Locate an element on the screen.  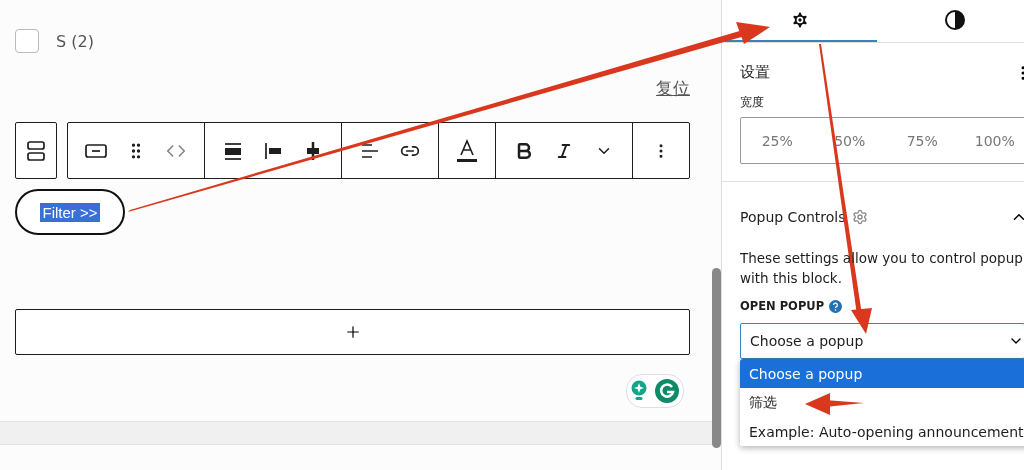
field-label: OPEN POPUP is located at coordinates (782, 306).